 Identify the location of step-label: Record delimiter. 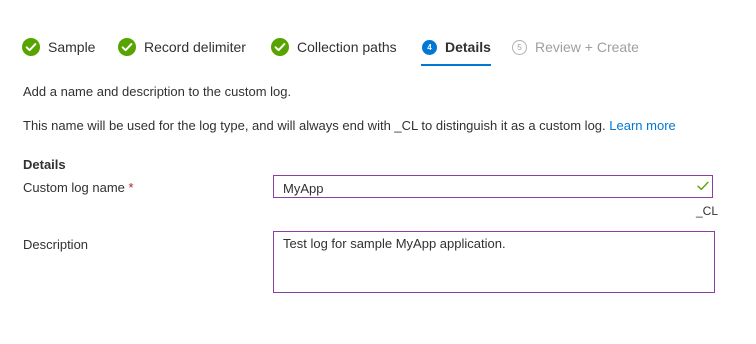
(195, 47).